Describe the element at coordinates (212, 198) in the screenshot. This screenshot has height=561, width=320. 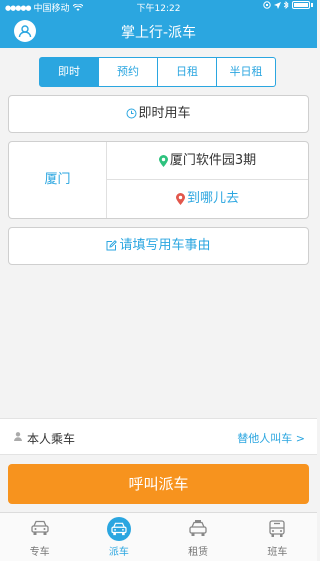
I see `destination-label: 到哪儿去` at that location.